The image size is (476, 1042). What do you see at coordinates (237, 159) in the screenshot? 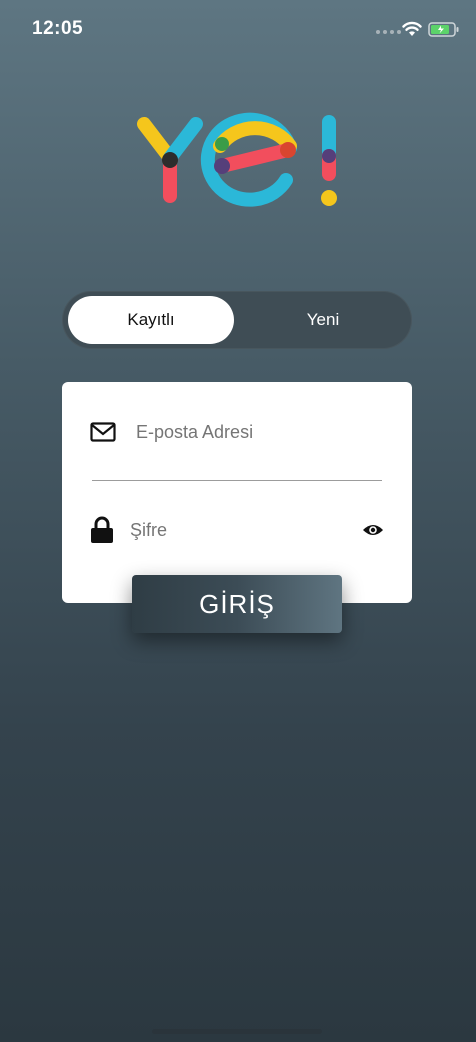
I see `app-logo` at bounding box center [237, 159].